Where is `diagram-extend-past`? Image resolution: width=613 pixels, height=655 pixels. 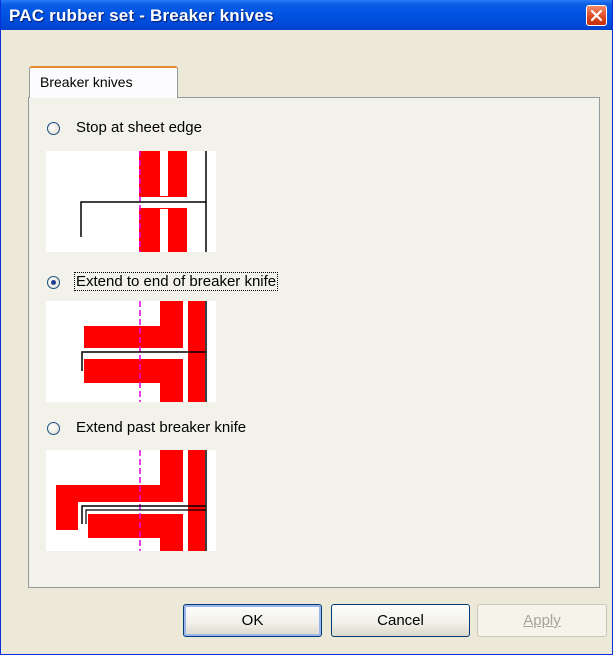 diagram-extend-past is located at coordinates (131, 500).